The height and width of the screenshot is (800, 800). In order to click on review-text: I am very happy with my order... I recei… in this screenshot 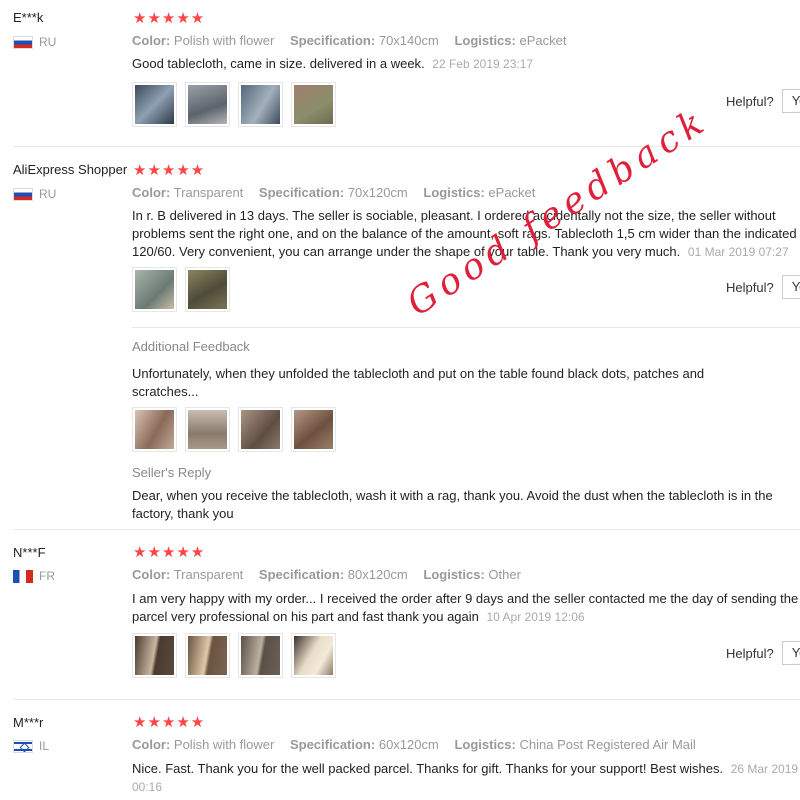, I will do `click(466, 608)`.